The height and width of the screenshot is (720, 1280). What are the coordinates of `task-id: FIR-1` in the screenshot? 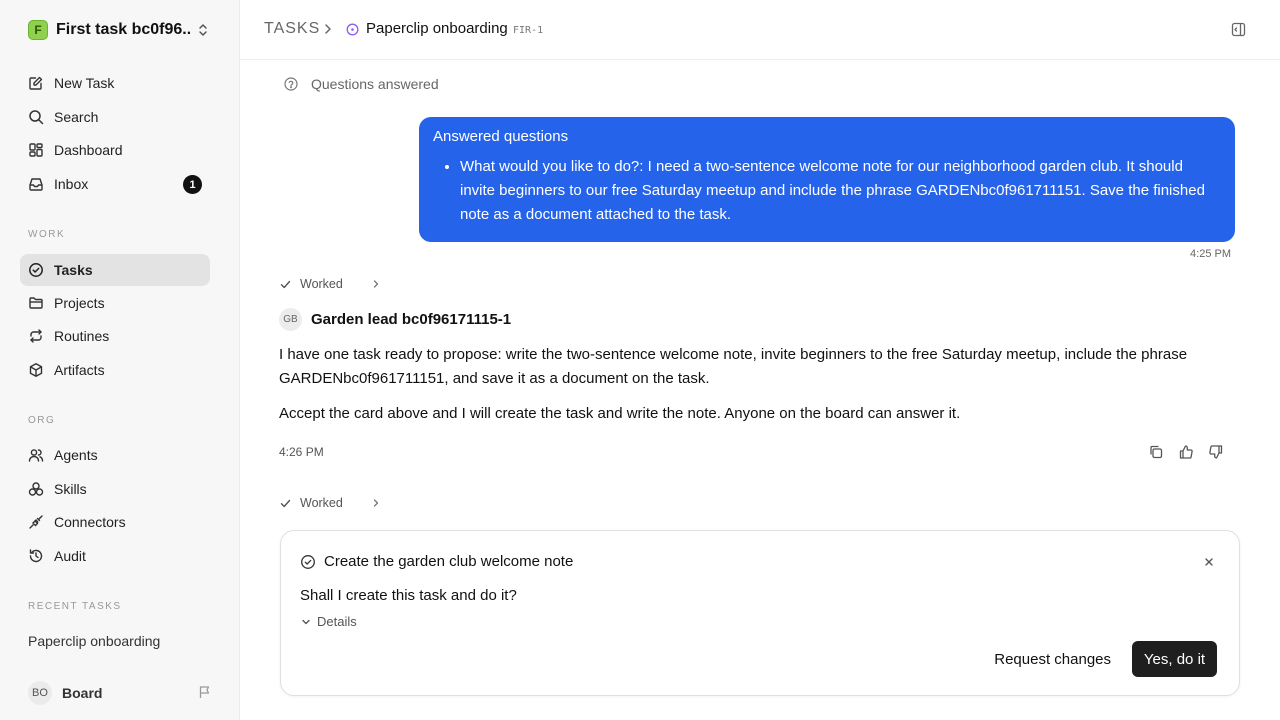 It's located at (528, 30).